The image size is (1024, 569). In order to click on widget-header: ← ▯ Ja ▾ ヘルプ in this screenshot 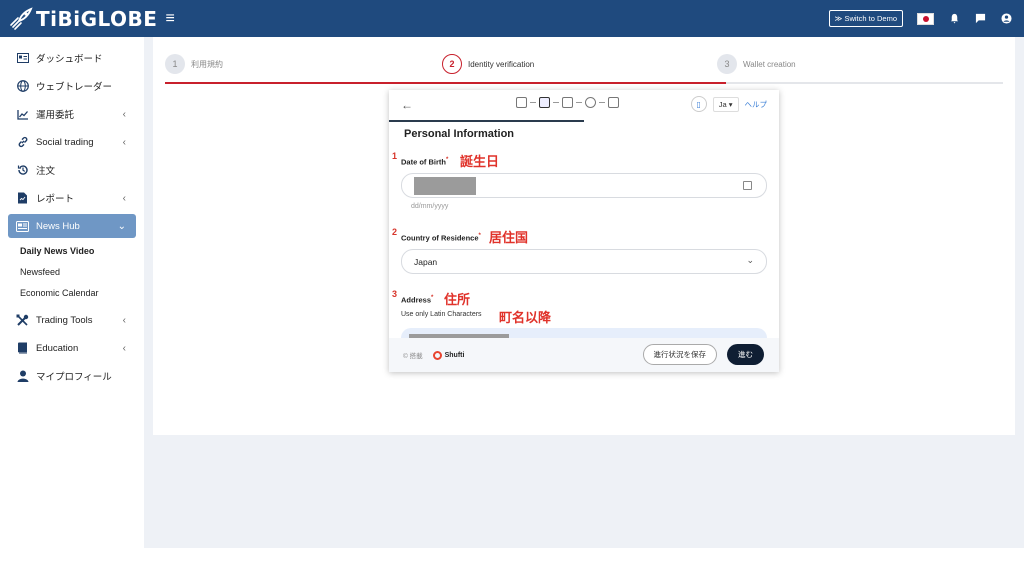, I will do `click(584, 105)`.